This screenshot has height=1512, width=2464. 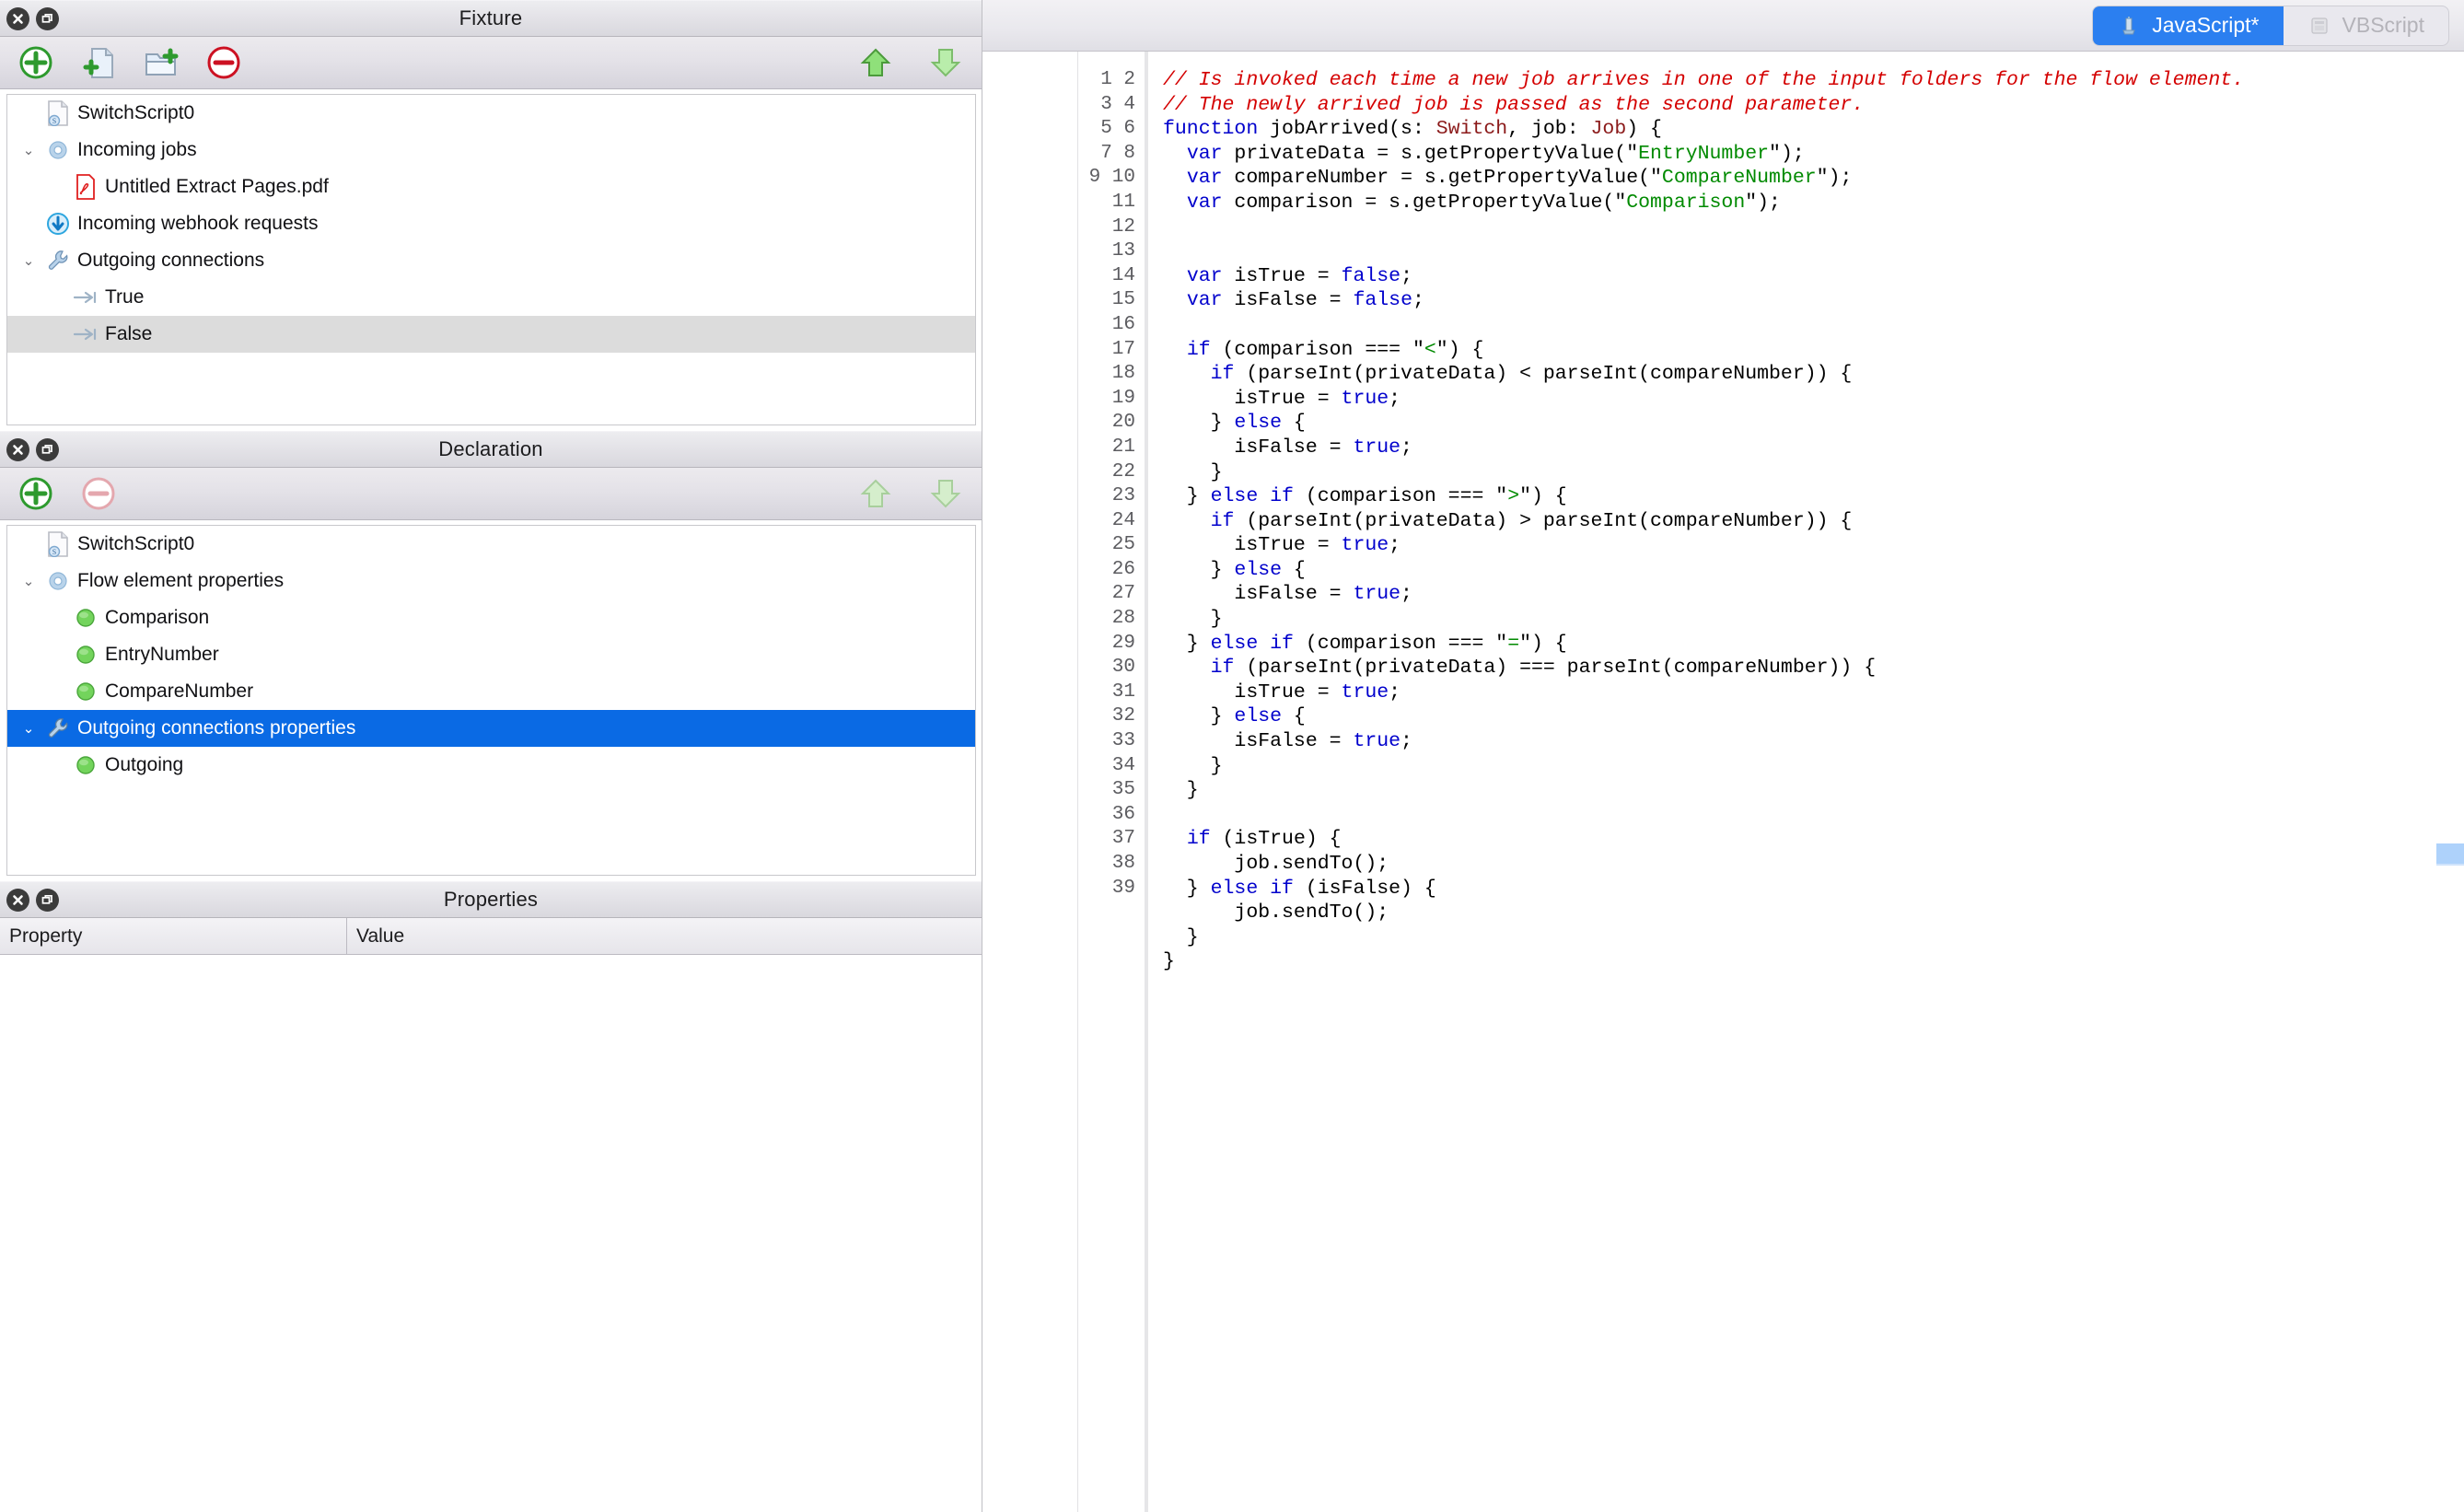 What do you see at coordinates (198, 224) in the screenshot?
I see `tree-item-label: Incoming webhook requests` at bounding box center [198, 224].